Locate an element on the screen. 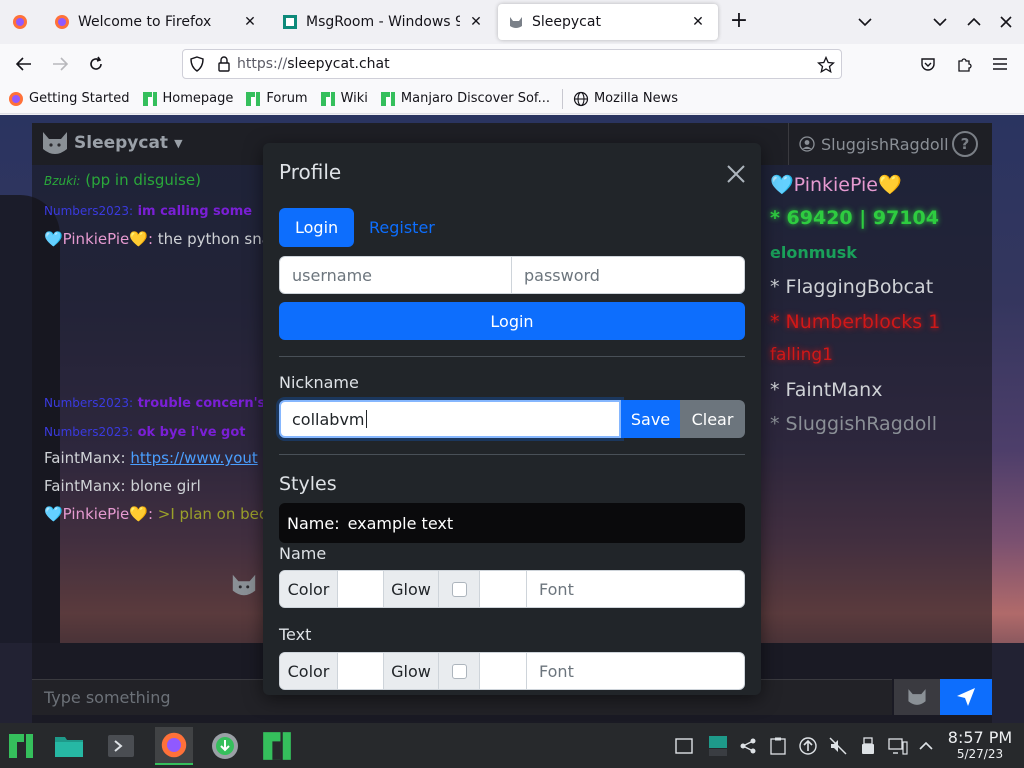 The image size is (1024, 768). clock-time: 8:57 PM is located at coordinates (980, 737).